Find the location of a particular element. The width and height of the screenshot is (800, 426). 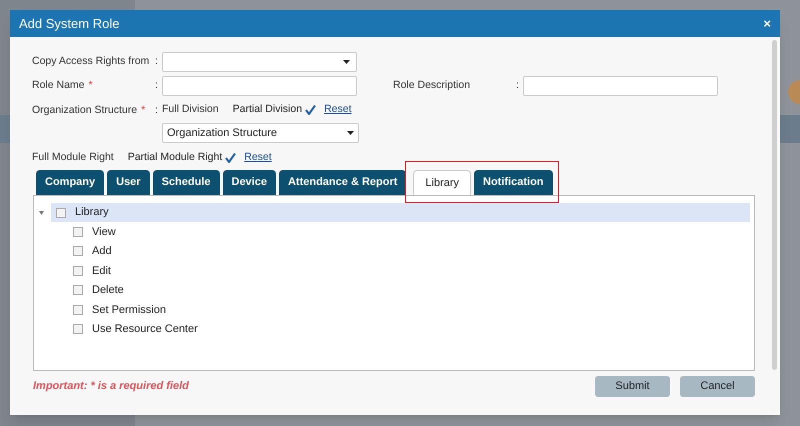

scrollbar is located at coordinates (774, 205).